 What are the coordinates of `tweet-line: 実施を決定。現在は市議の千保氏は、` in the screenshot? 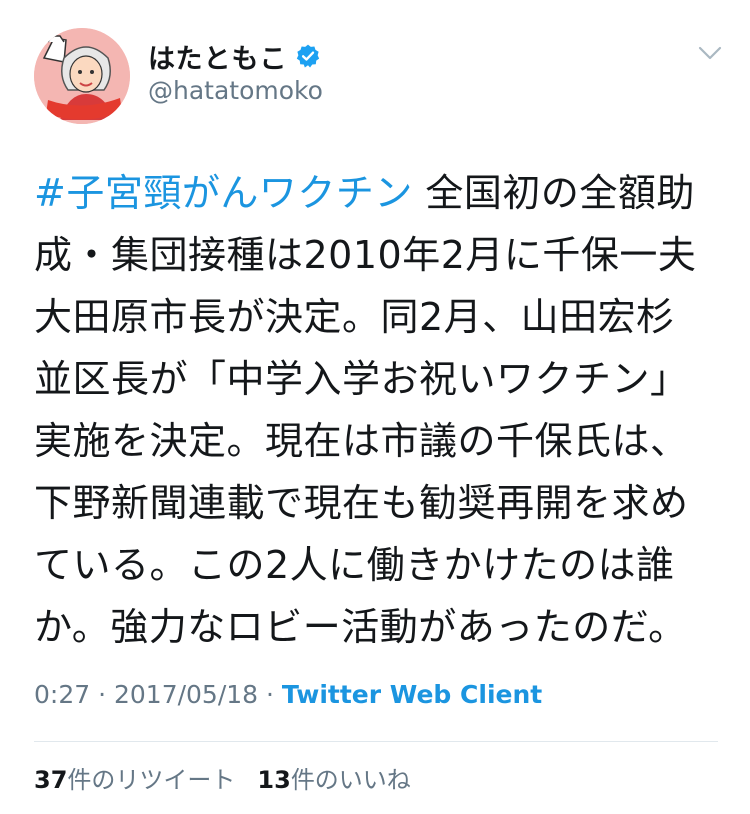 It's located at (361, 441).